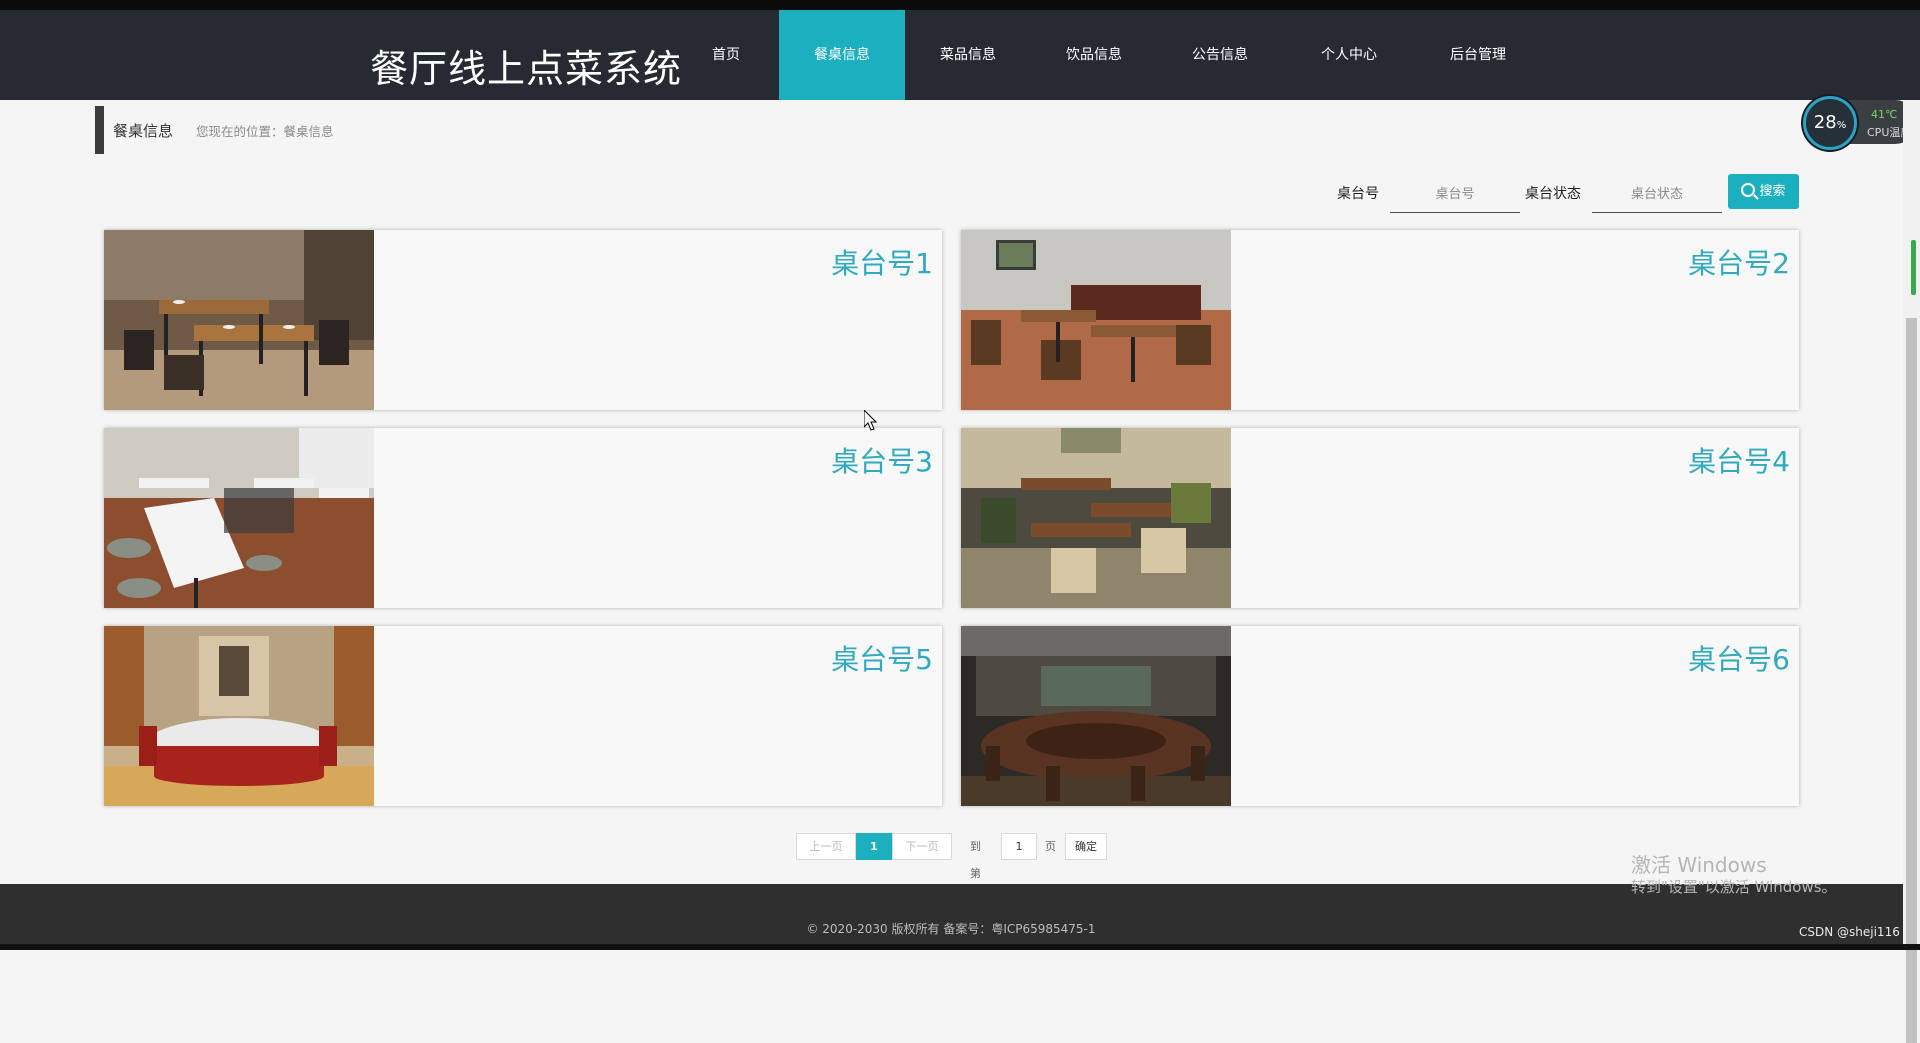 The height and width of the screenshot is (1043, 1920). Describe the element at coordinates (523, 320) in the screenshot. I see `table-card: 桌台号1` at that location.